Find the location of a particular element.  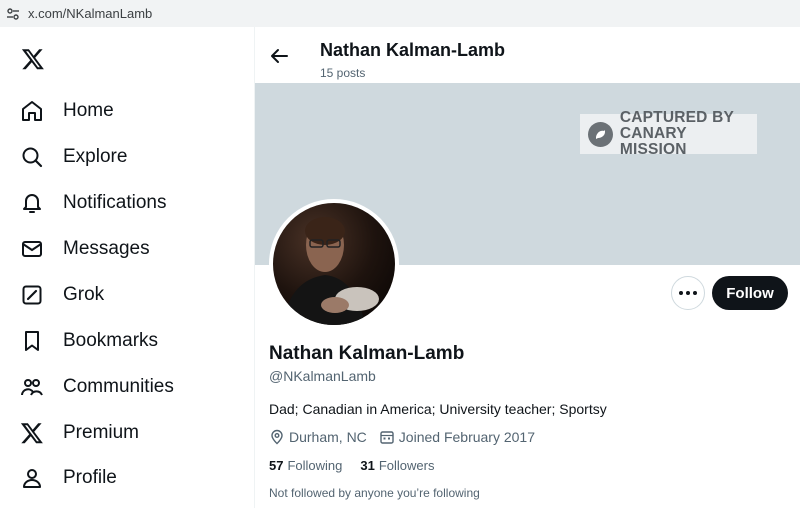

sidebar-item-communities: Communities is located at coordinates (120, 387).